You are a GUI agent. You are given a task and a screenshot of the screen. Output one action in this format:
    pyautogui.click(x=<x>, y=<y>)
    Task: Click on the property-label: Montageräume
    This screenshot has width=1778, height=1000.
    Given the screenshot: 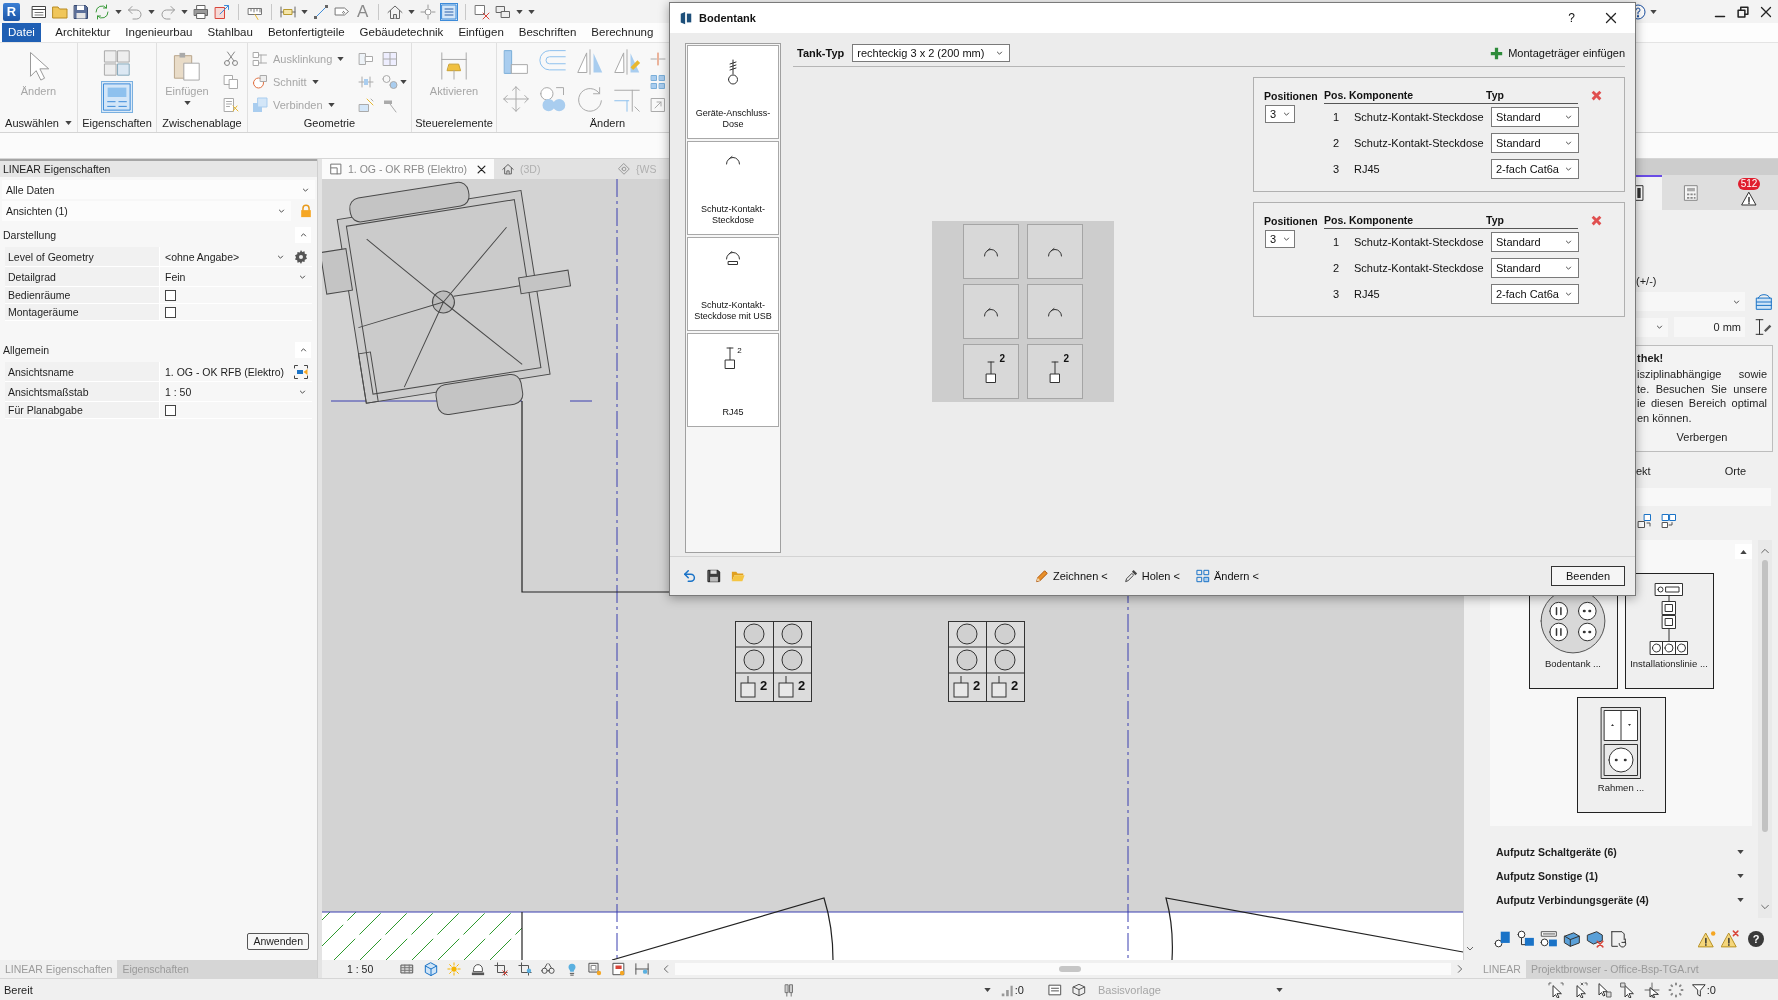 What is the action you would take?
    pyautogui.click(x=82, y=312)
    